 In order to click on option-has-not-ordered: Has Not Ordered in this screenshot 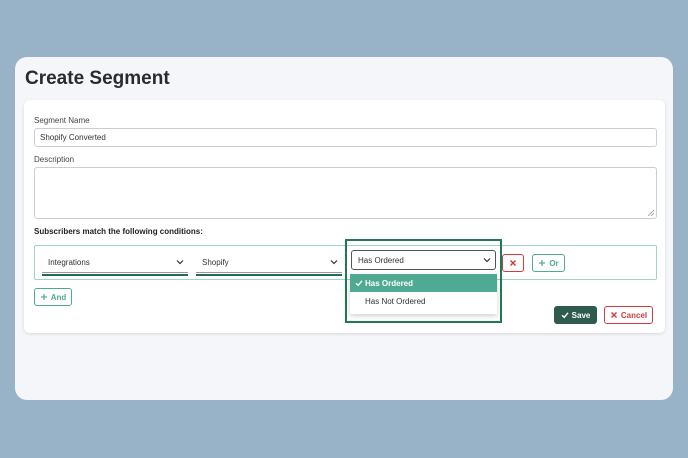, I will do `click(423, 301)`.